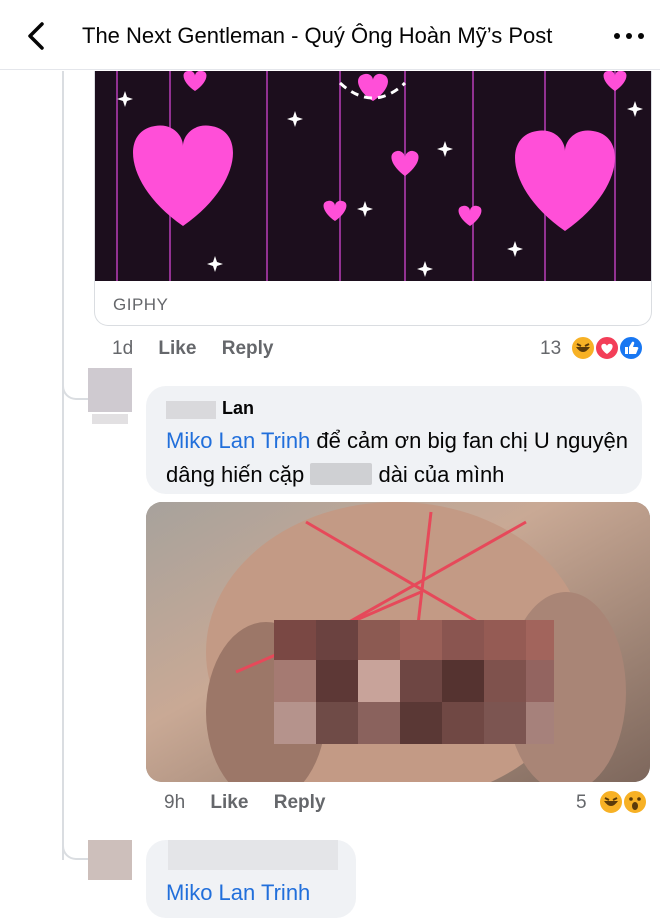 Image resolution: width=660 pixels, height=921 pixels. What do you see at coordinates (254, 803) in the screenshot?
I see `comment-actions: 9h Like Reply` at bounding box center [254, 803].